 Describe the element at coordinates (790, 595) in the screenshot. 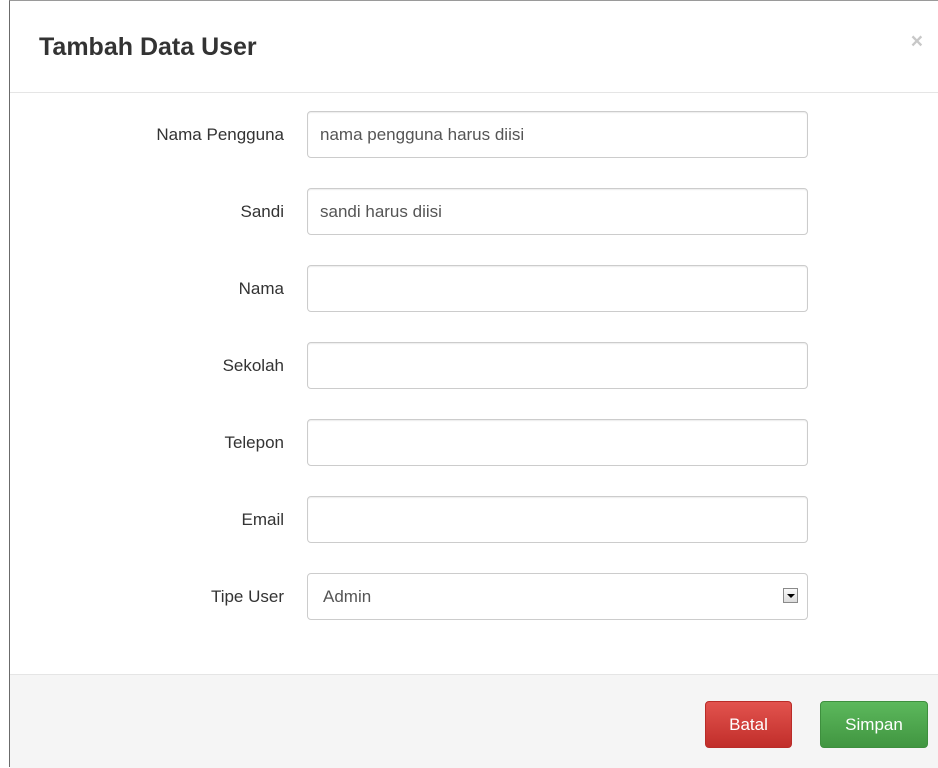

I see `dropdown-arrow-icon` at that location.